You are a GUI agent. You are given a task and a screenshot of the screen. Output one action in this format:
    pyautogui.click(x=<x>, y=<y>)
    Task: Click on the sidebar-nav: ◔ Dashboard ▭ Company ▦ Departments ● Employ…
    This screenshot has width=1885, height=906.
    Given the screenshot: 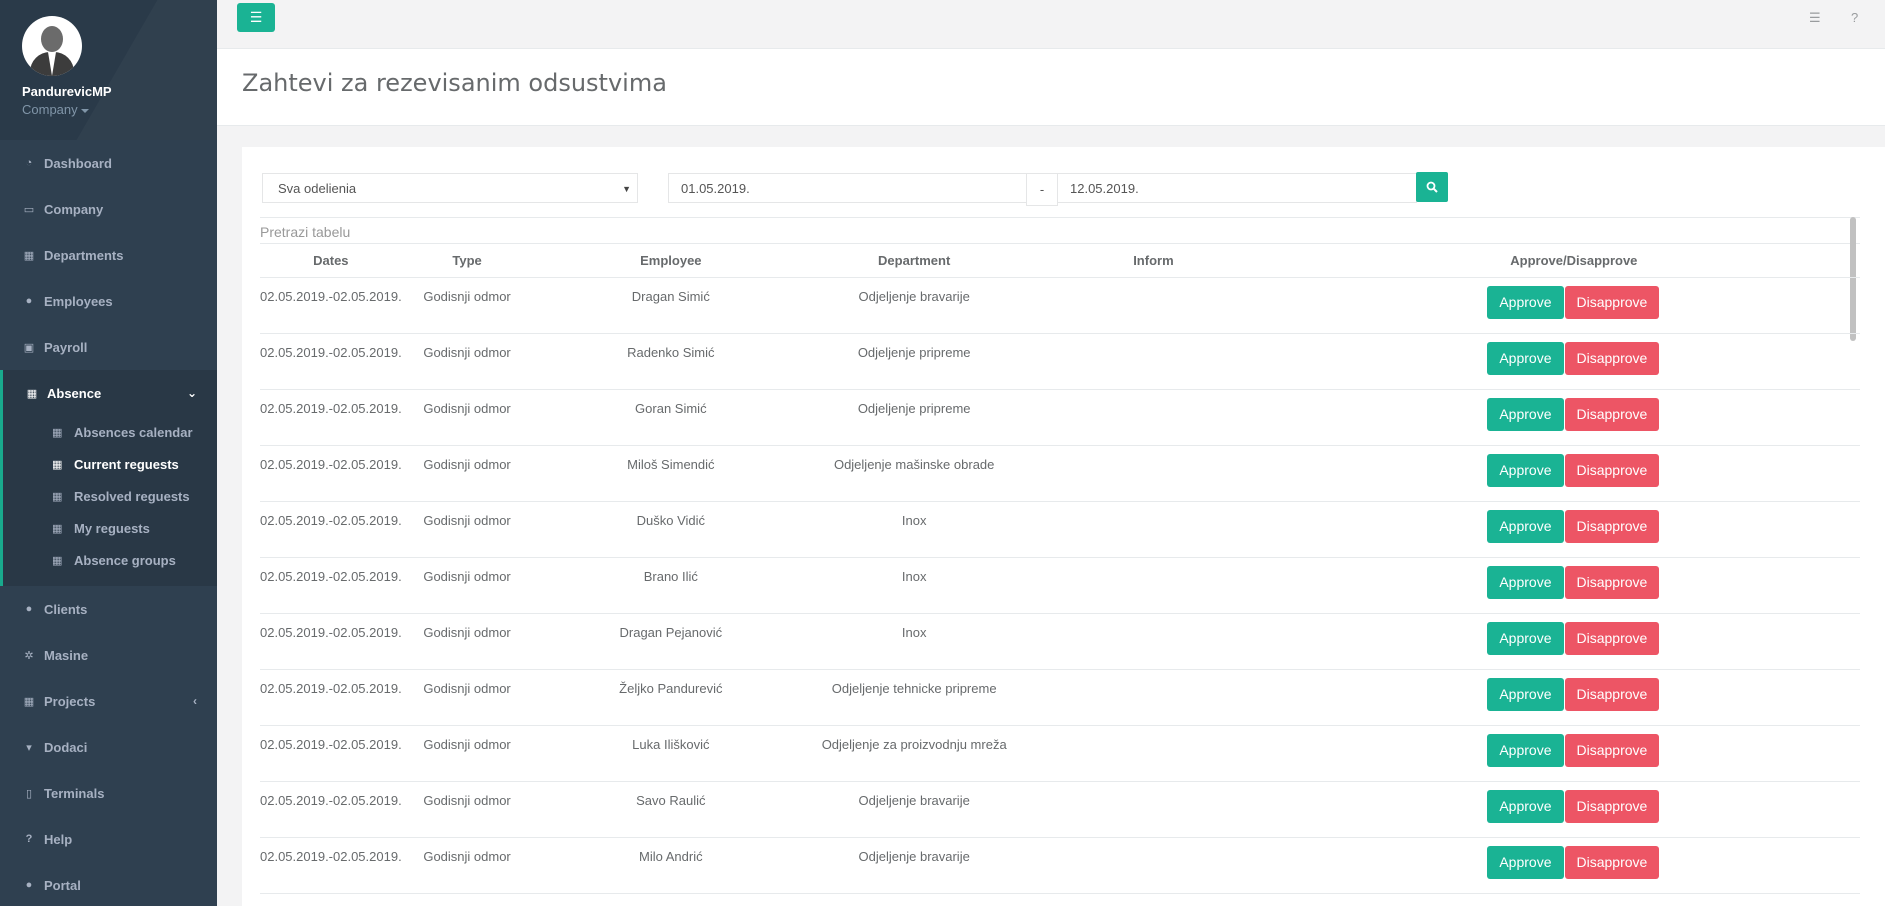 What is the action you would take?
    pyautogui.click(x=108, y=523)
    